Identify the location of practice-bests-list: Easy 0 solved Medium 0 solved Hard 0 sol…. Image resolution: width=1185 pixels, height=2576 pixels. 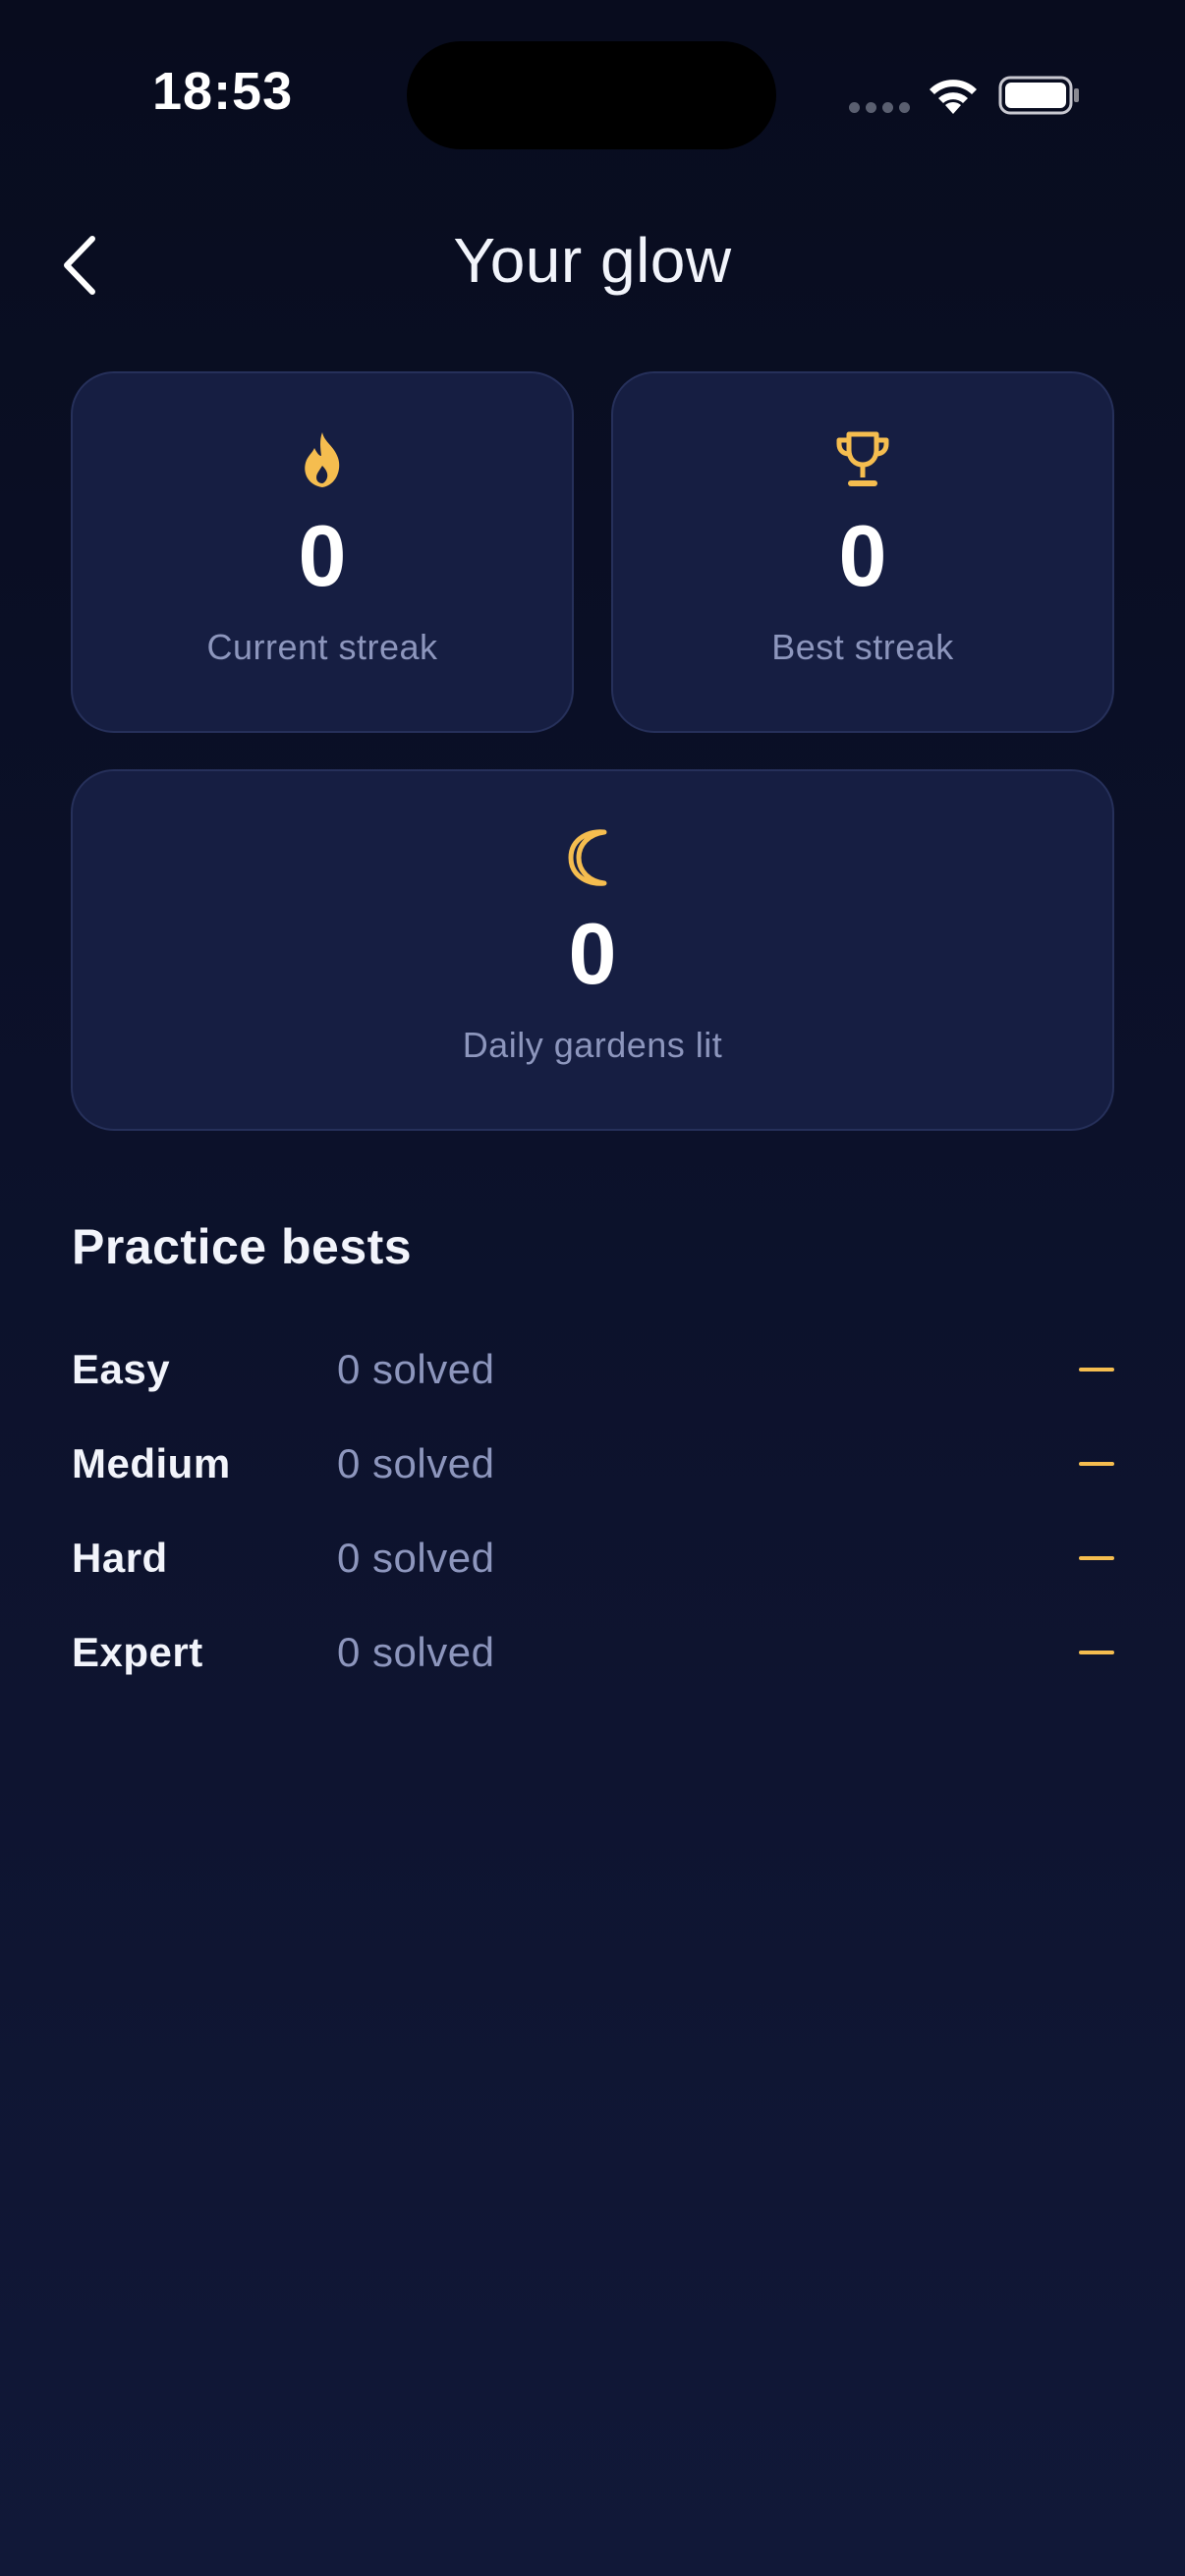
(593, 1511).